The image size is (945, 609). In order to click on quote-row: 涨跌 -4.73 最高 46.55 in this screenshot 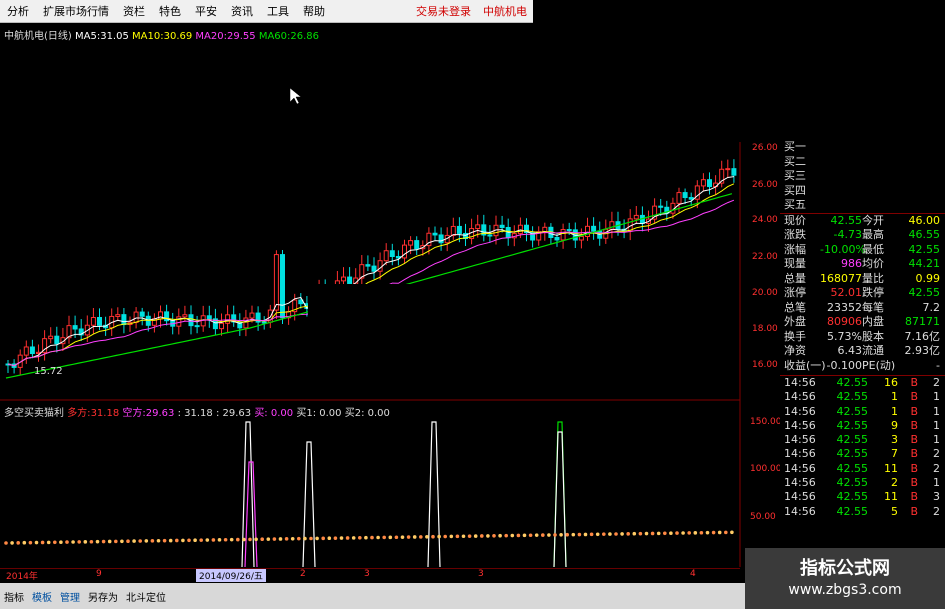, I will do `click(862, 234)`.